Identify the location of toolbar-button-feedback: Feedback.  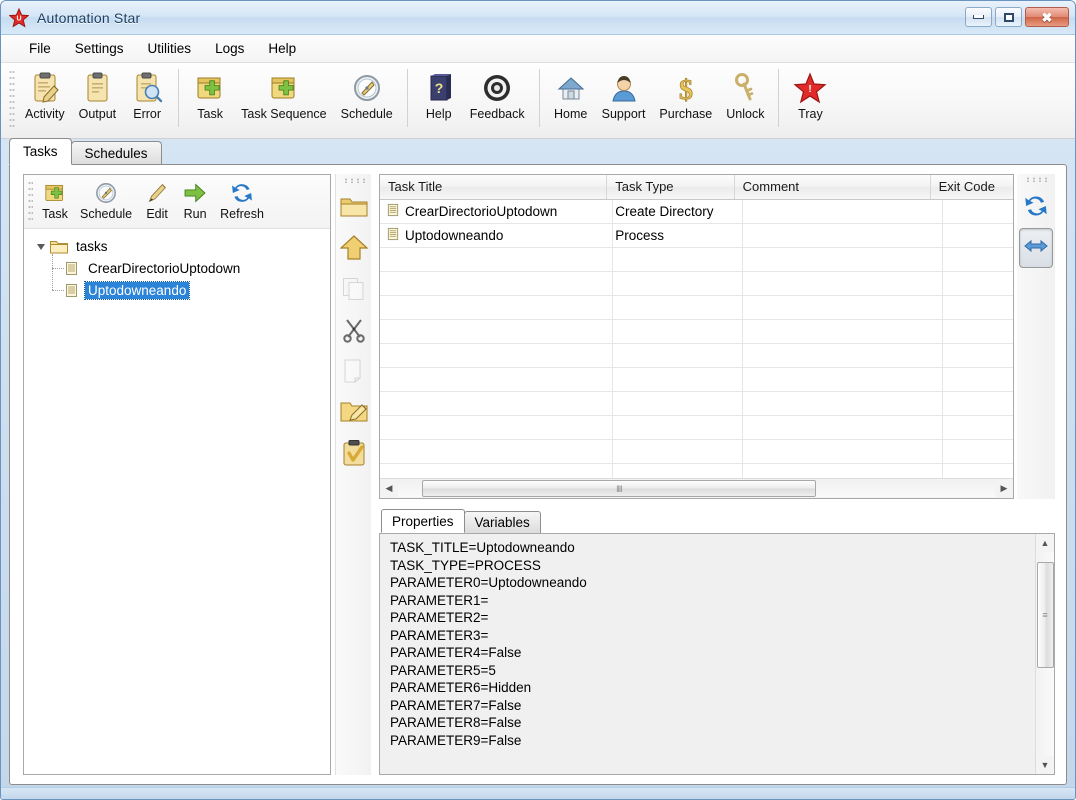
(497, 94).